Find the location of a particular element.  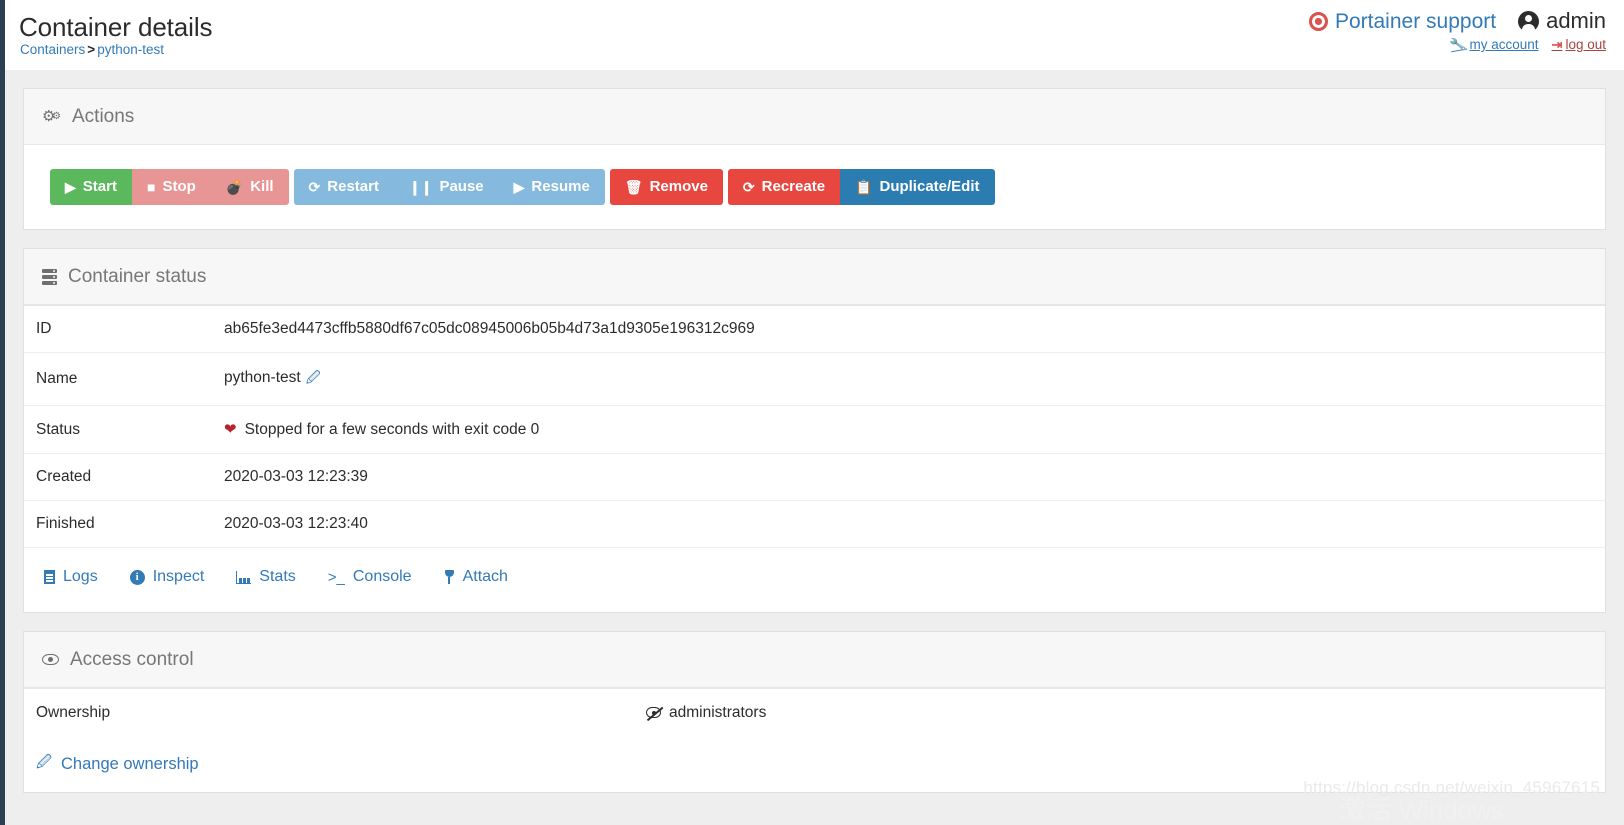

resume-button: ▶ Resume is located at coordinates (551, 187).